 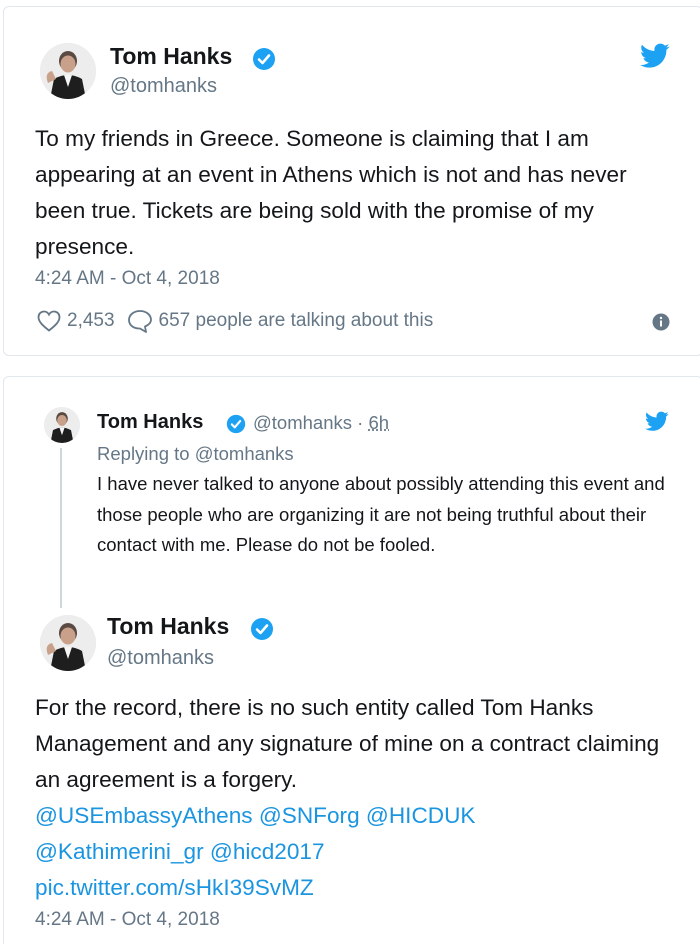 I want to click on info-icon, so click(x=661, y=322).